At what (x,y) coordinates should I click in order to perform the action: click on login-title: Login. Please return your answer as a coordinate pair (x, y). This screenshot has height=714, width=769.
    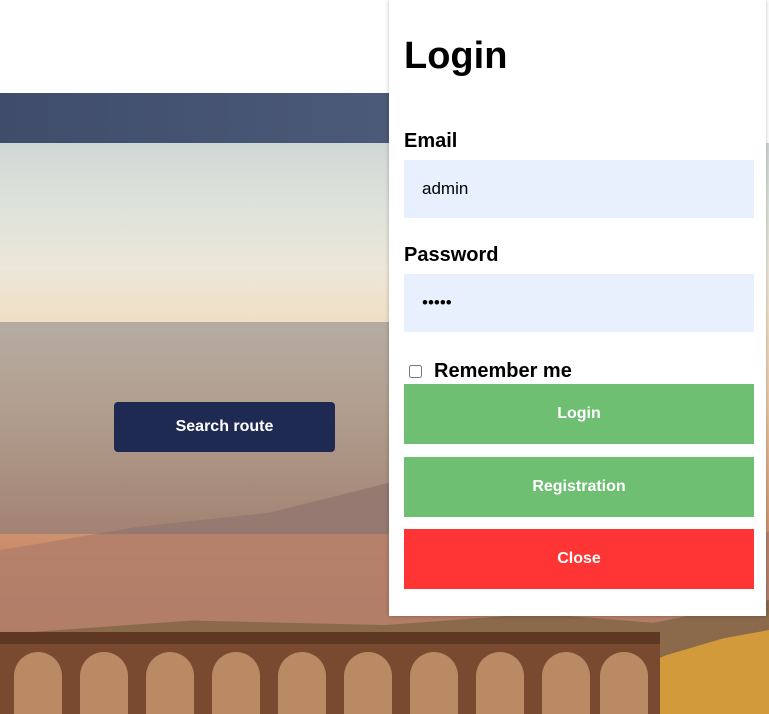
    Looking at the image, I should click on (456, 56).